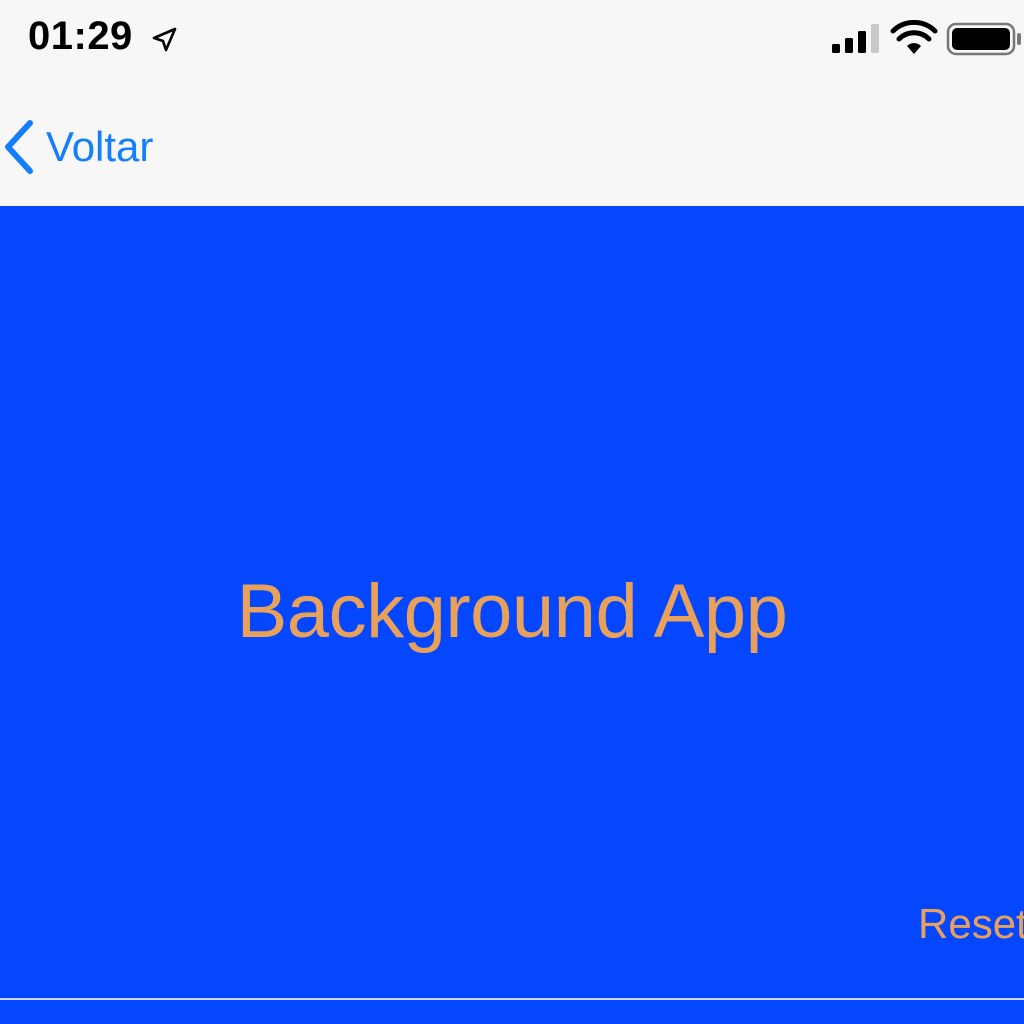 The image size is (1024, 1024). What do you see at coordinates (164, 39) in the screenshot?
I see `location-arrow-icon` at bounding box center [164, 39].